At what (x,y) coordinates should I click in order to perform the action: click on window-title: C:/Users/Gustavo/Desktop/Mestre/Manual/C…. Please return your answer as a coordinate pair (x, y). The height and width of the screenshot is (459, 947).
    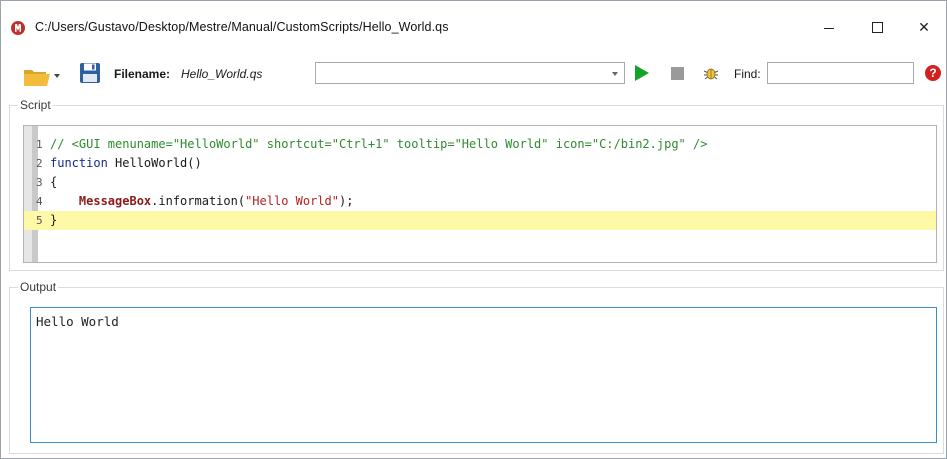
    Looking at the image, I should click on (242, 27).